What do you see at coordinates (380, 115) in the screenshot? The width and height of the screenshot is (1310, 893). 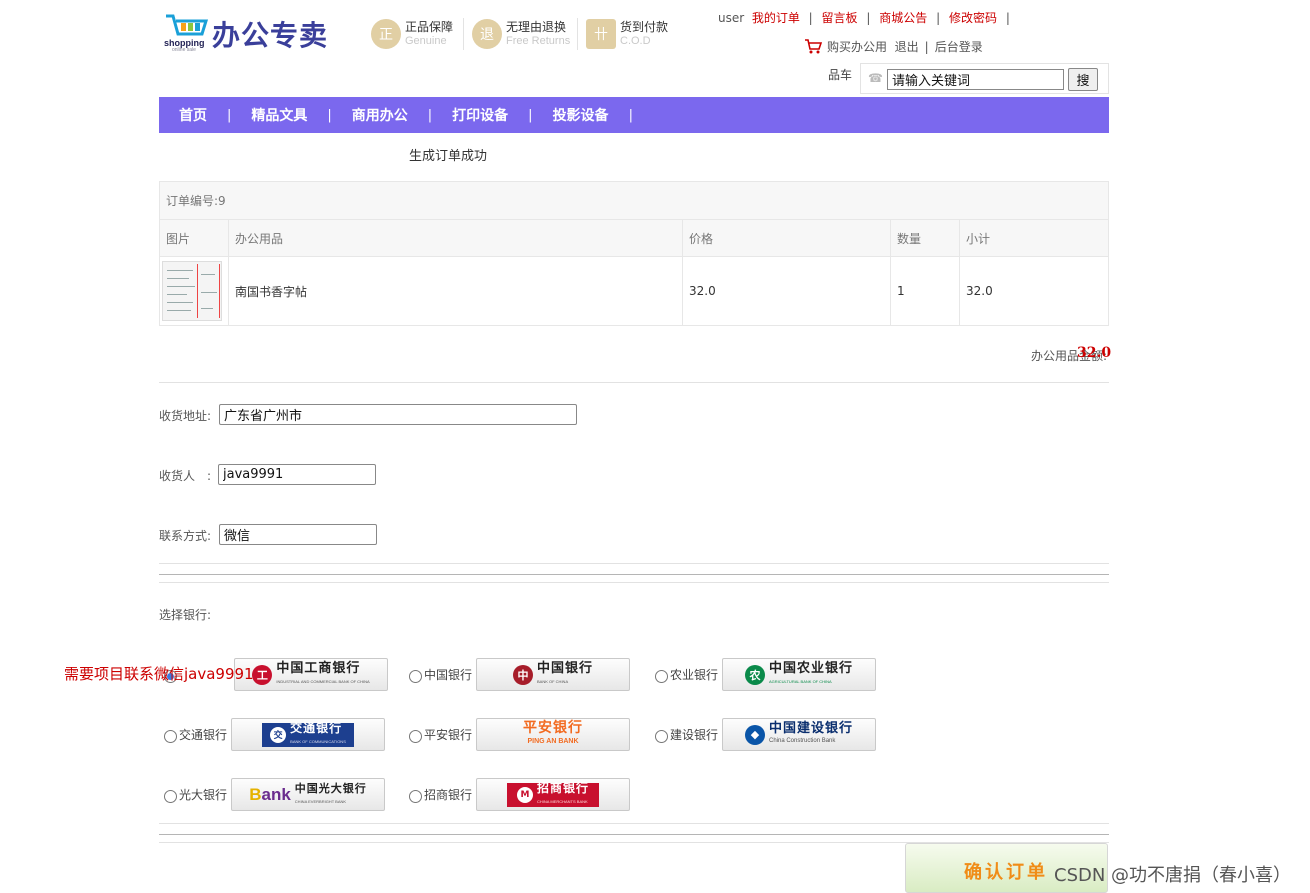 I see `nav-business-office: 商用办公` at bounding box center [380, 115].